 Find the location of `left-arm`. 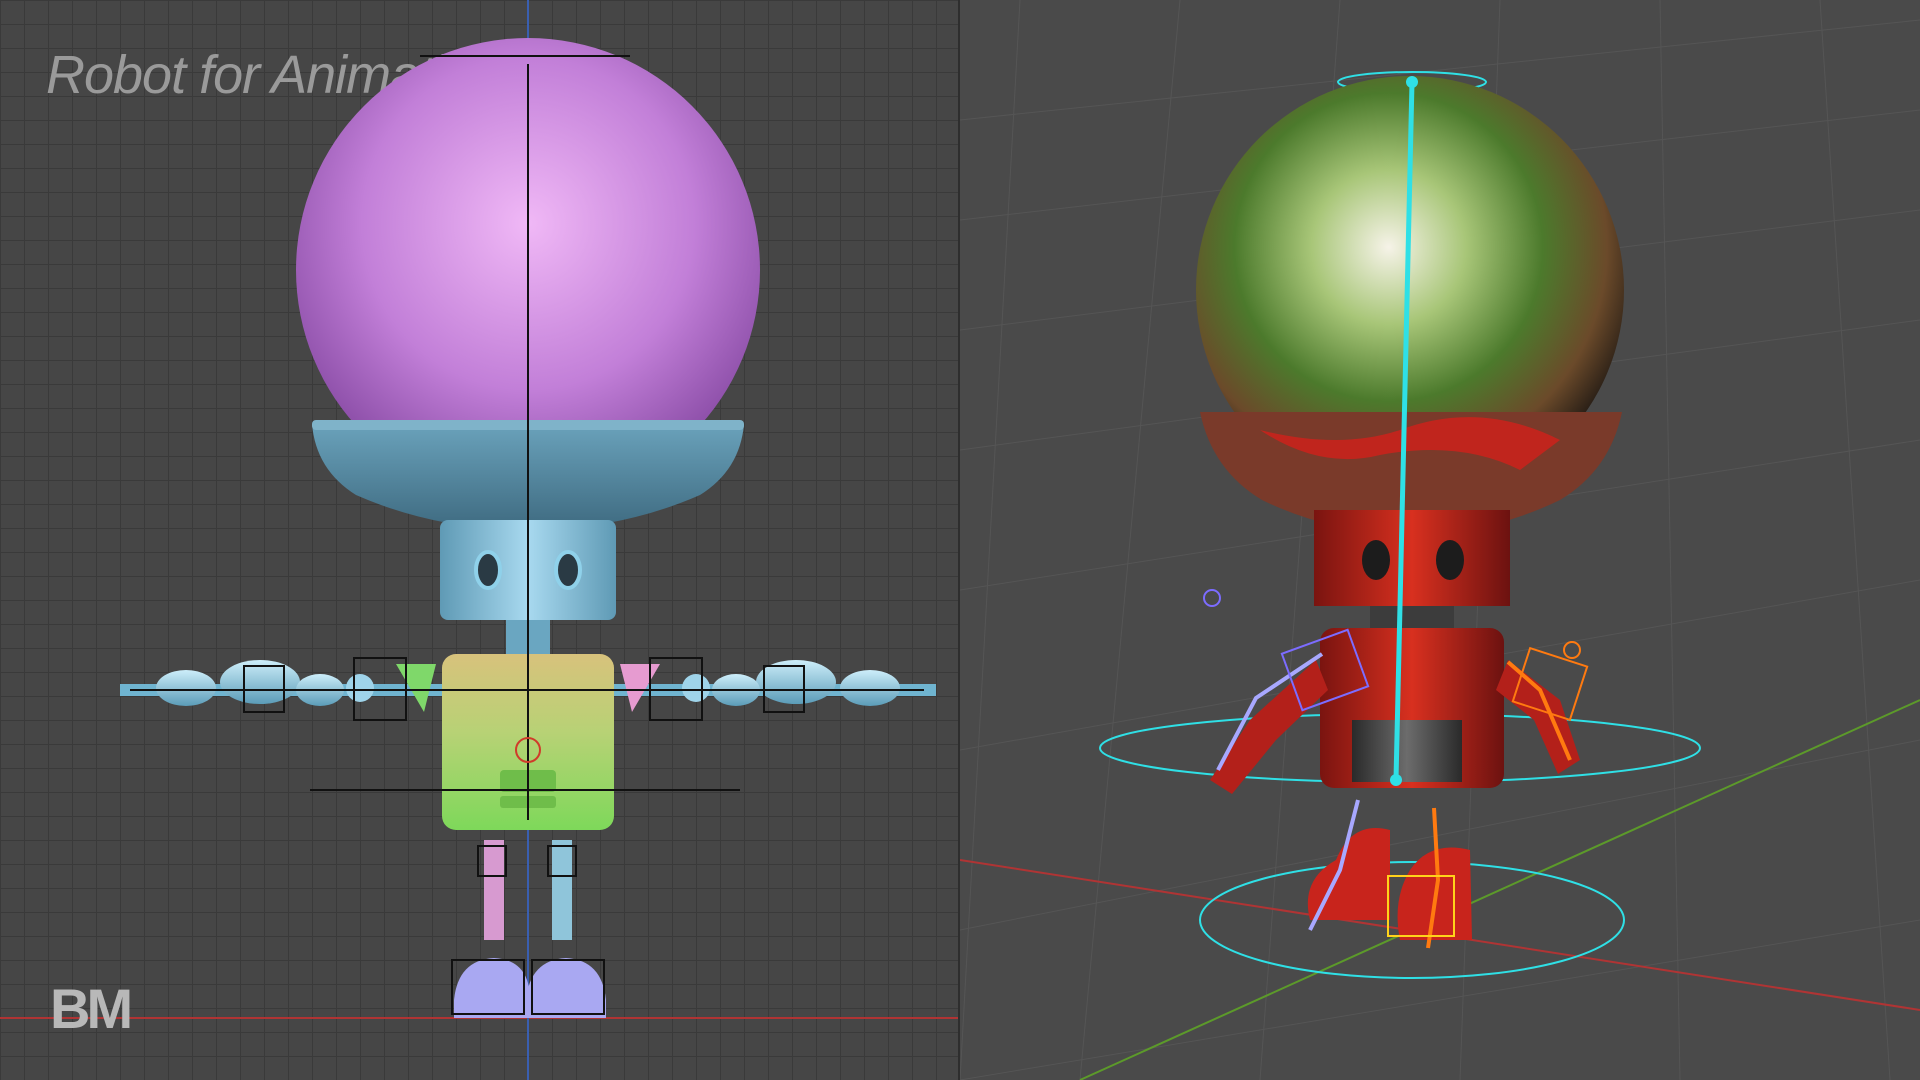

left-arm is located at coordinates (1269, 727).